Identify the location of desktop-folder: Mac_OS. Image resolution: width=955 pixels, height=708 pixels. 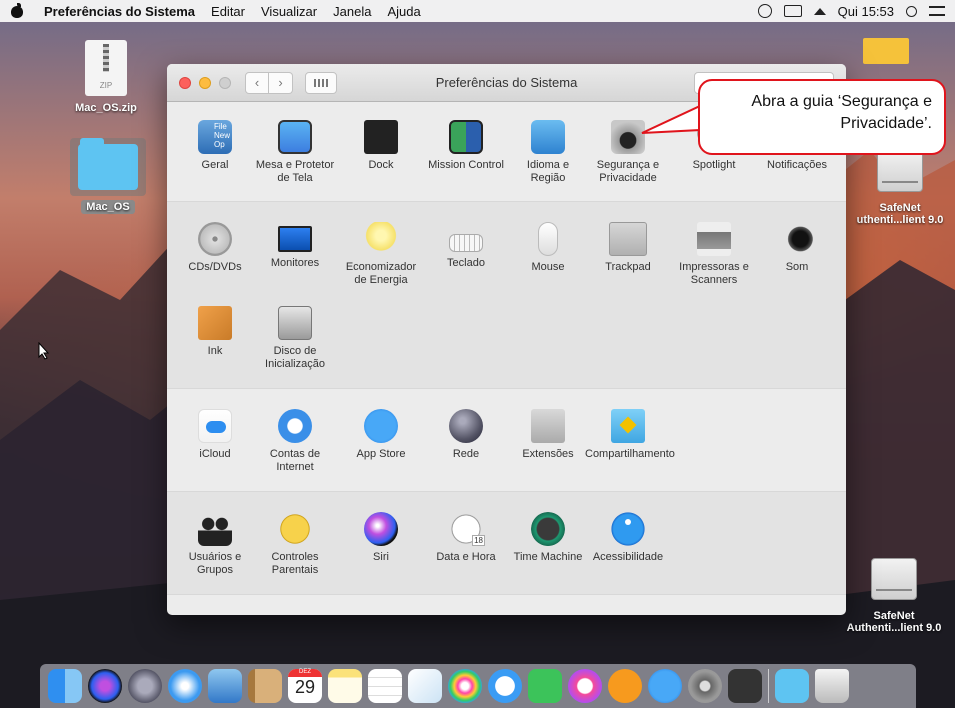
(108, 176).